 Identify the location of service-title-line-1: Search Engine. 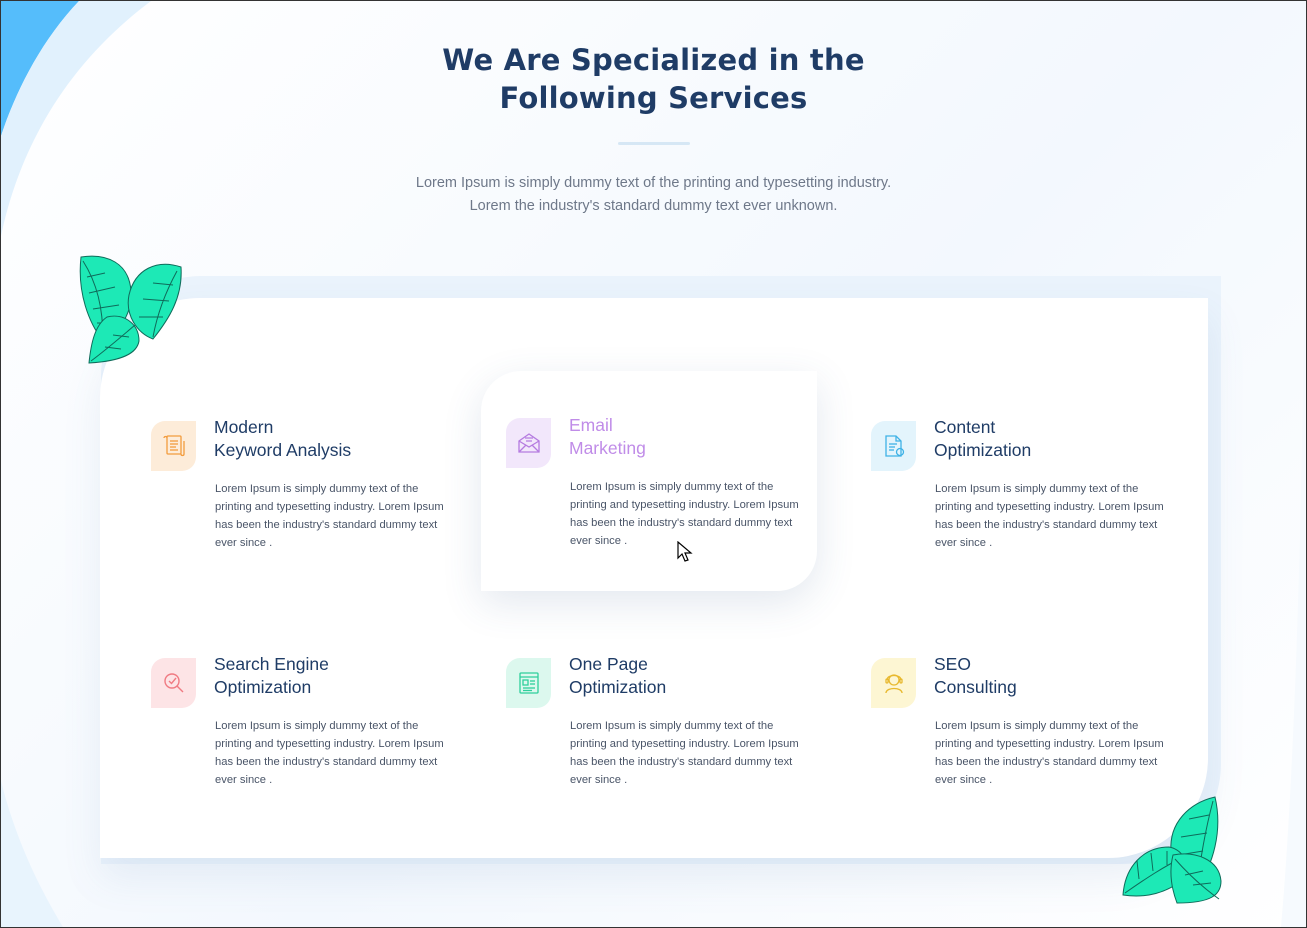
(271, 664).